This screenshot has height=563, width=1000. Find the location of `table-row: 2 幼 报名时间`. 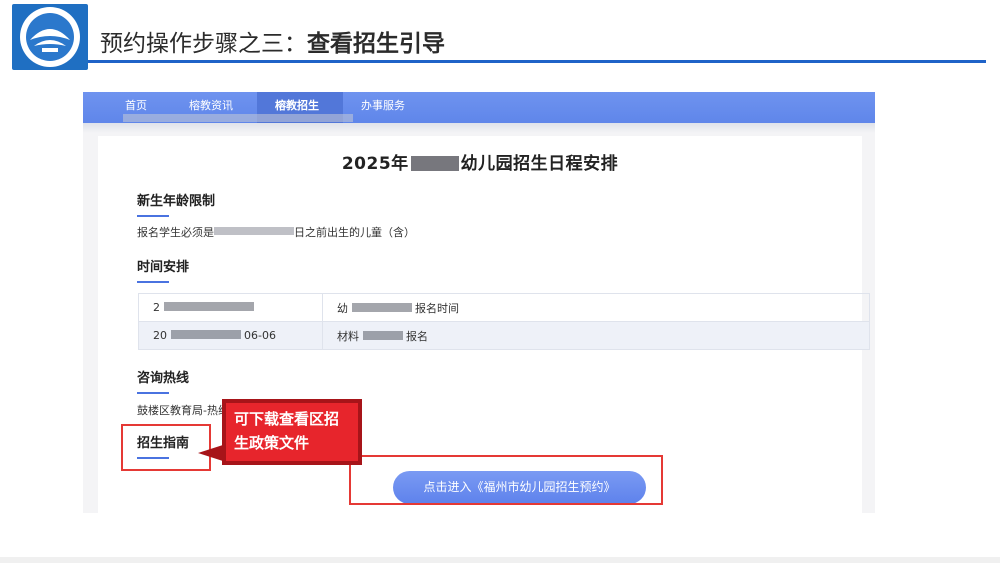

table-row: 2 幼 报名时间 is located at coordinates (504, 307).